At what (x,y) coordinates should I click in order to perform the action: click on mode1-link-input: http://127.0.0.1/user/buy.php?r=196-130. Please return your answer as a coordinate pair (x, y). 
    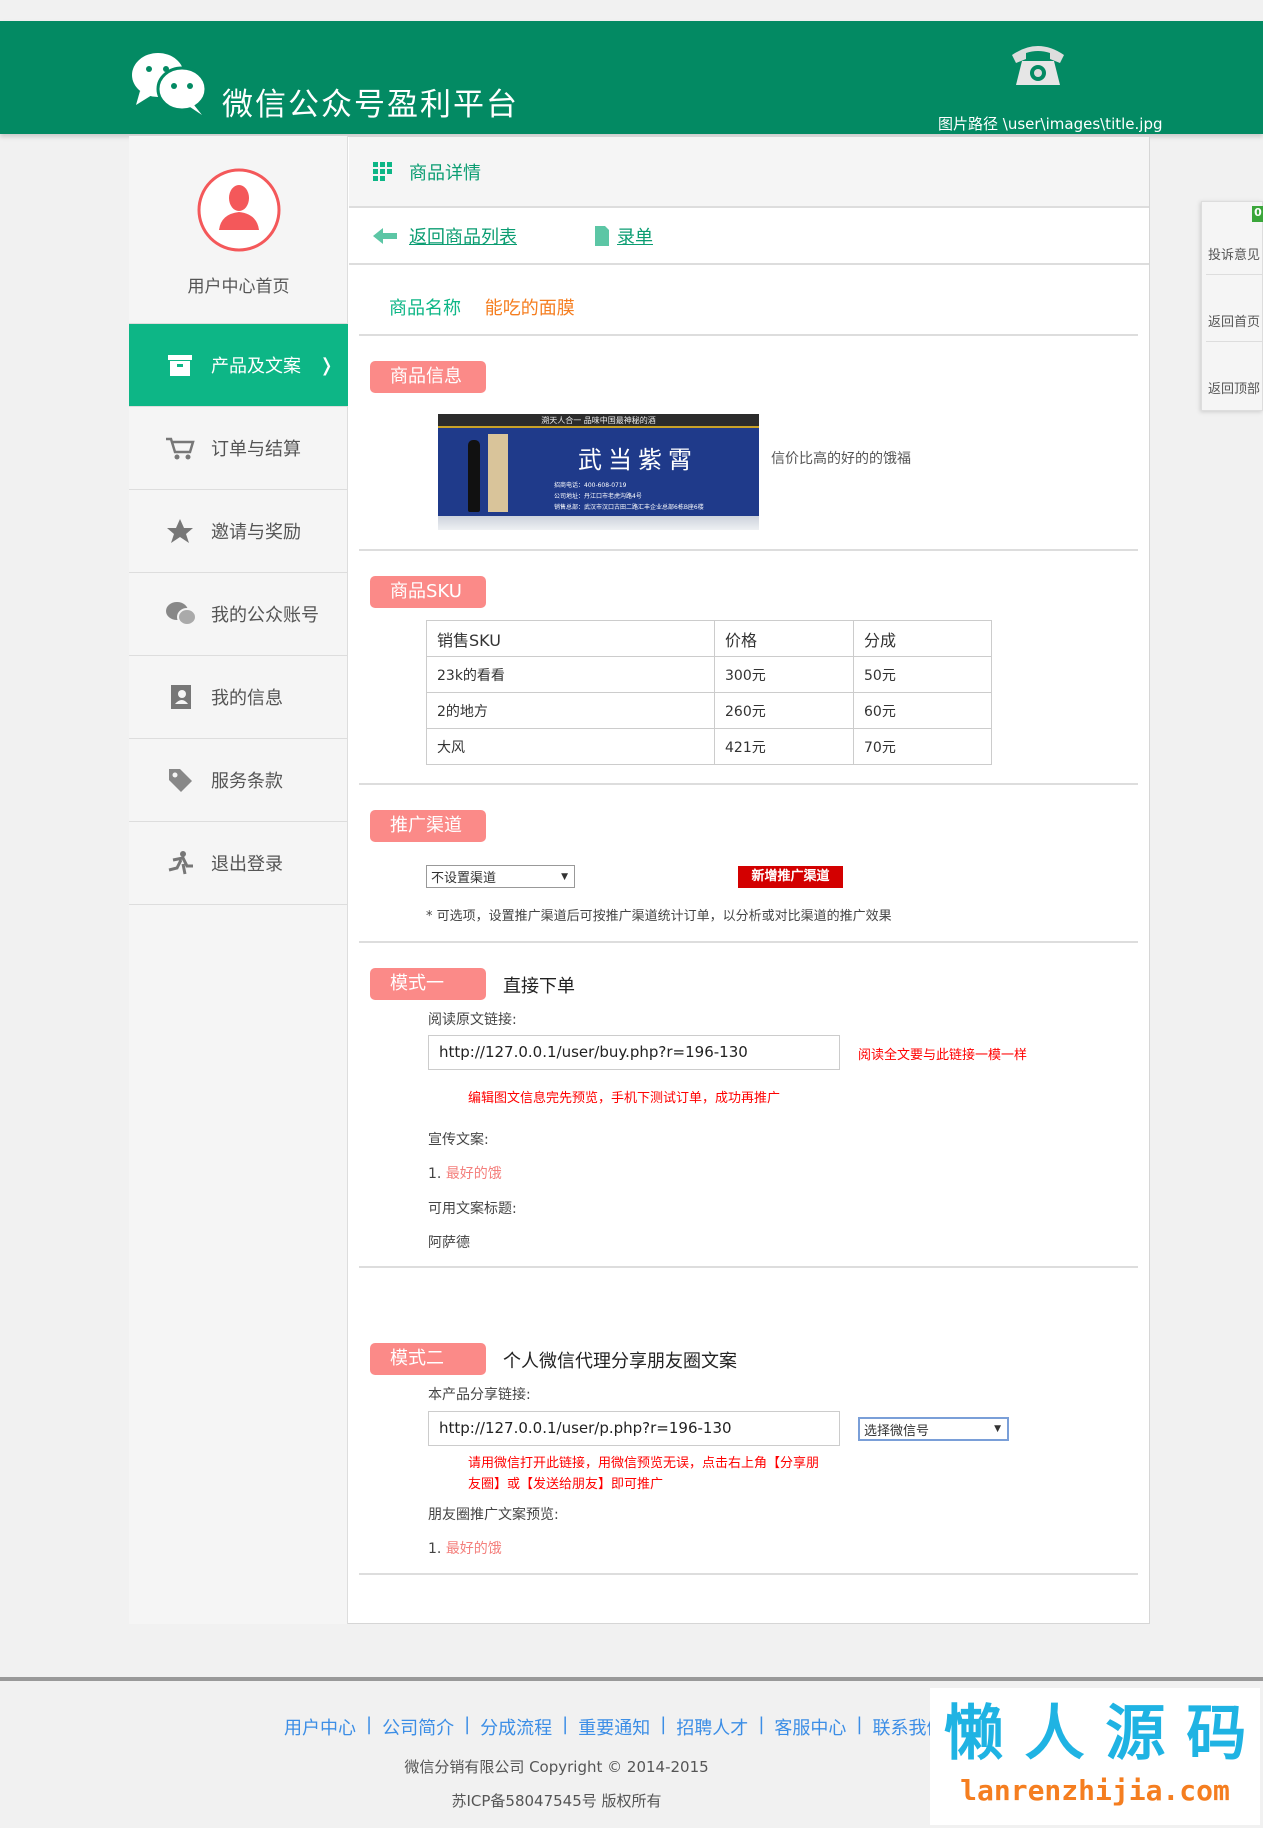
    Looking at the image, I should click on (634, 1052).